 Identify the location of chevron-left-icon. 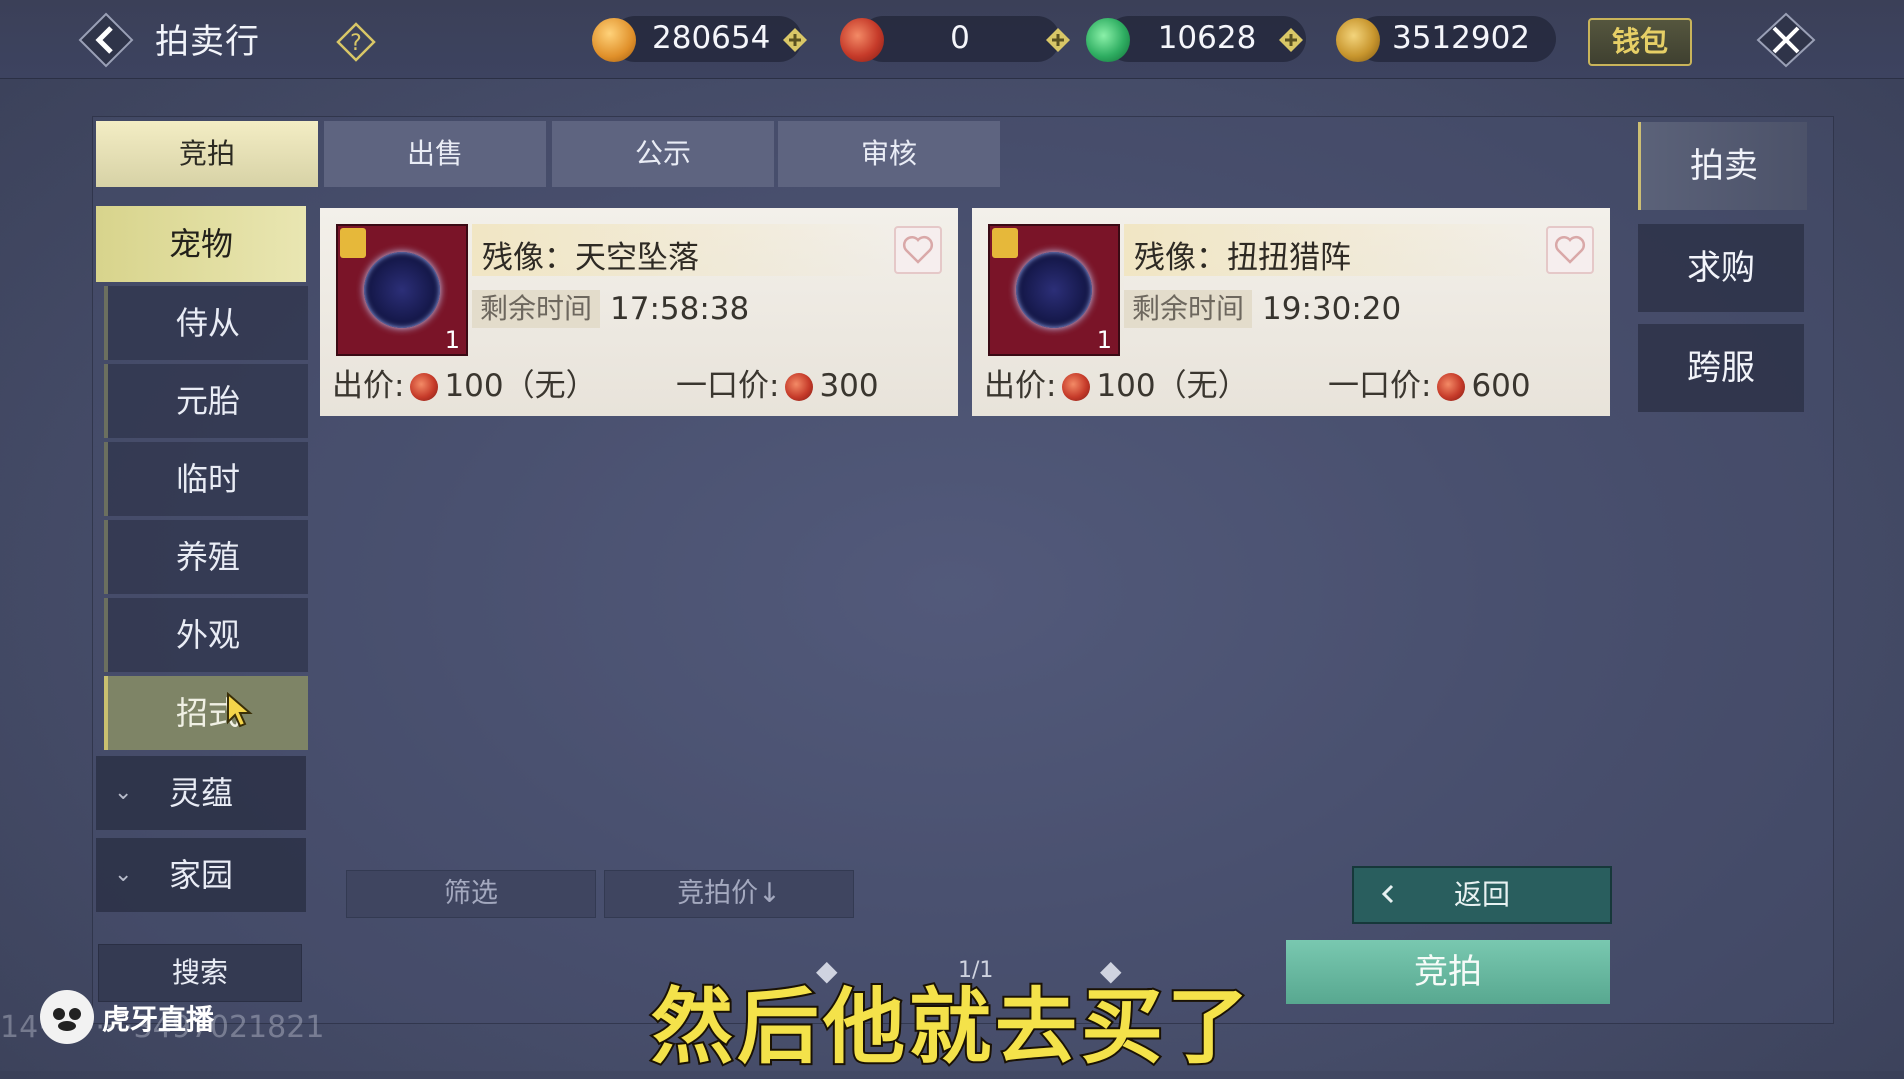
(1387, 894).